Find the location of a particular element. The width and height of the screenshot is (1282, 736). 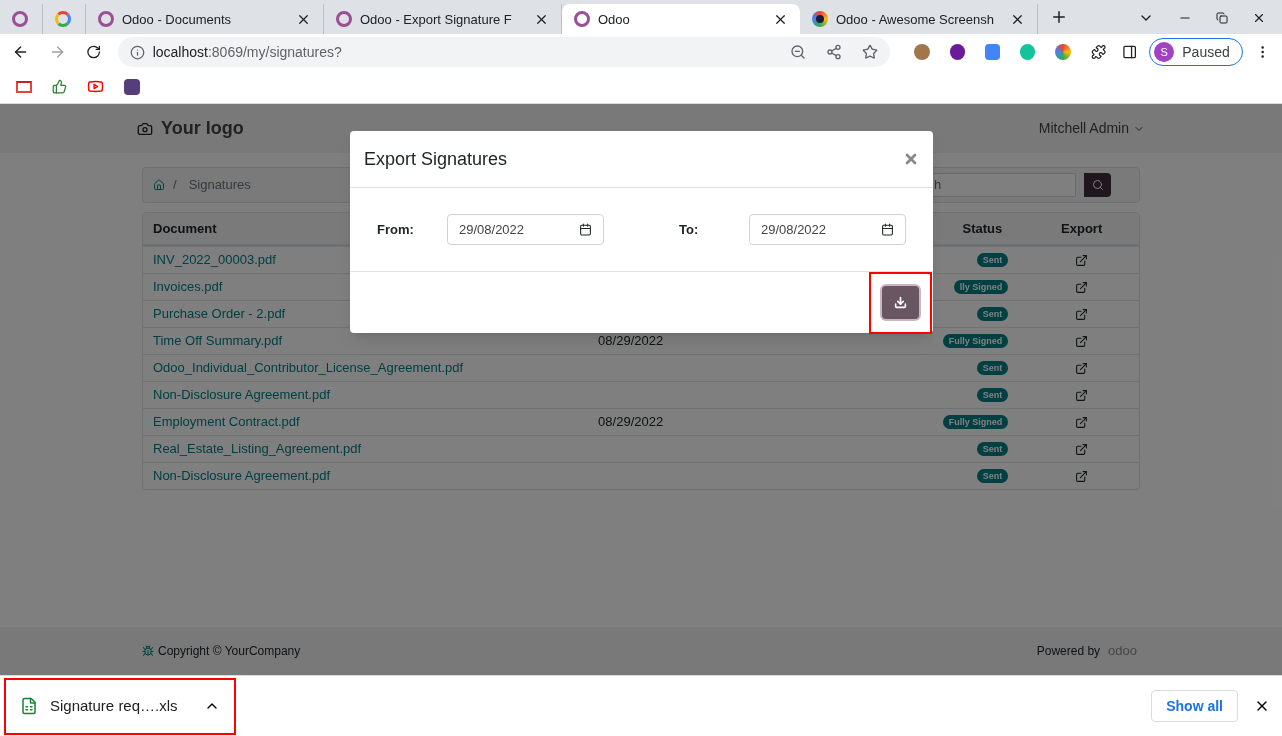

browser-tab: Odoo - Documents is located at coordinates (205, 19).